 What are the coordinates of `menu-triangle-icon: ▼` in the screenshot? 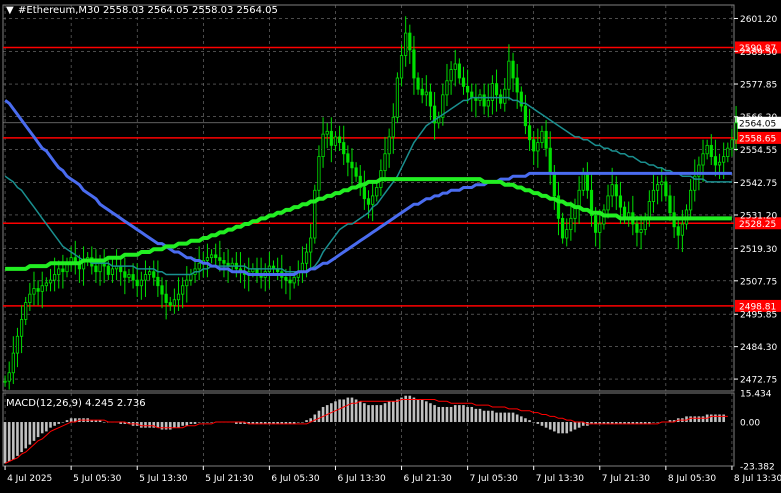 It's located at (10, 10).